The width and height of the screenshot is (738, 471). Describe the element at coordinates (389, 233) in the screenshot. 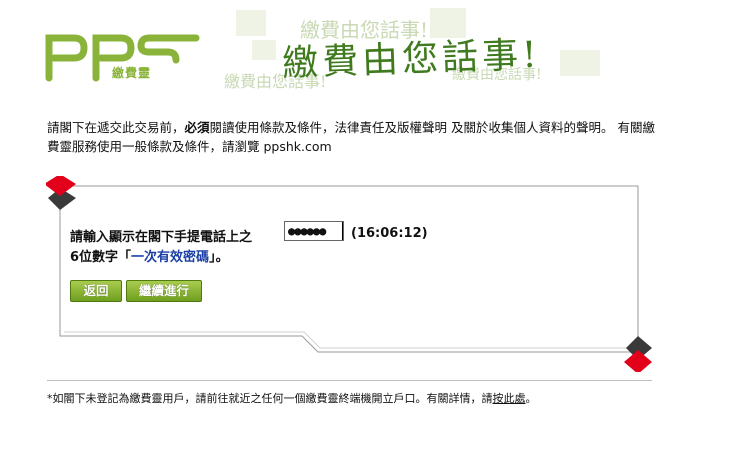

I see `otp-timer: (16:06:12)` at that location.